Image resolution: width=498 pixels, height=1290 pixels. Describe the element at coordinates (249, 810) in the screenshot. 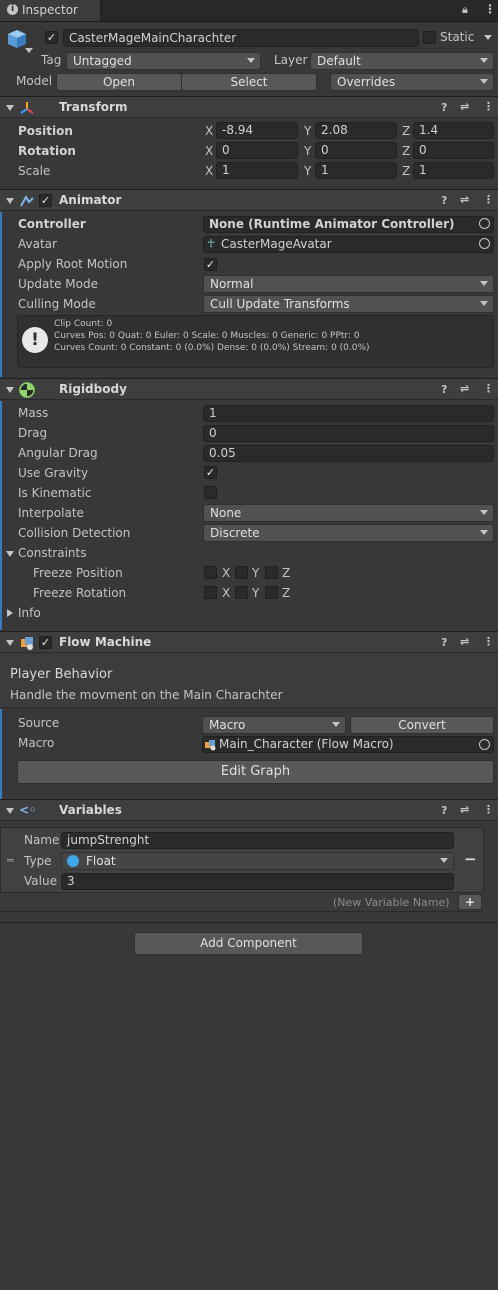

I see `variables-header: <◦ Variables ? ⇌ ⋮` at that location.